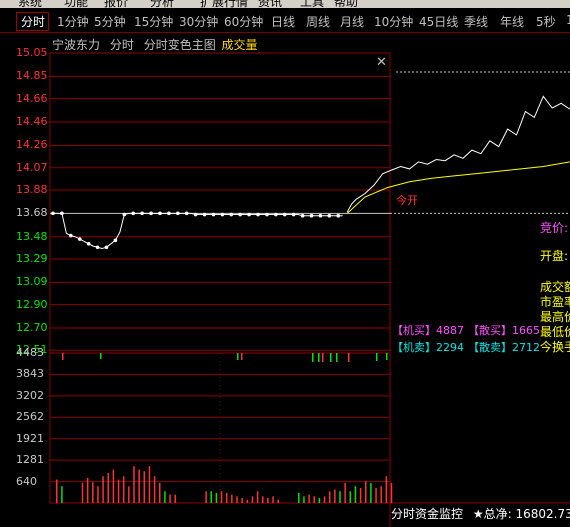 This screenshot has width=570, height=527. Describe the element at coordinates (30, 395) in the screenshot. I see `volume-tick-label: 3202` at that location.